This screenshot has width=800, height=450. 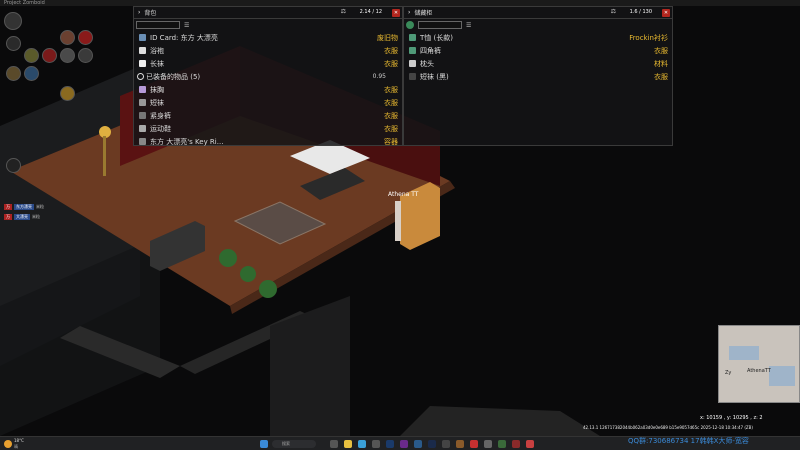 What do you see at coordinates (432, 444) in the screenshot?
I see `steam-icon` at bounding box center [432, 444].